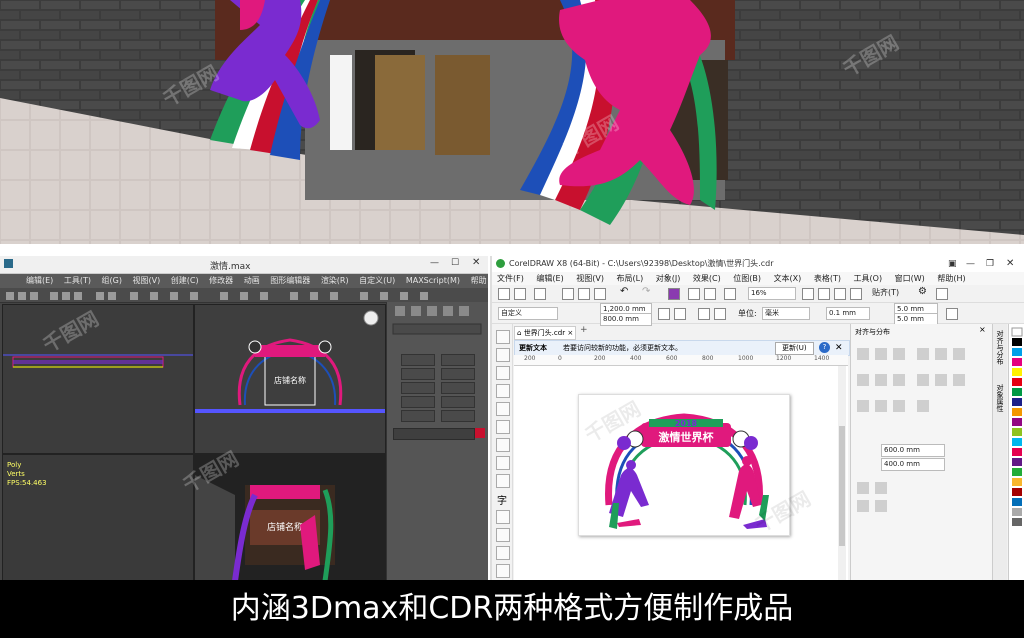  Describe the element at coordinates (455, 263) in the screenshot. I see `maximize-button: ☐` at that location.